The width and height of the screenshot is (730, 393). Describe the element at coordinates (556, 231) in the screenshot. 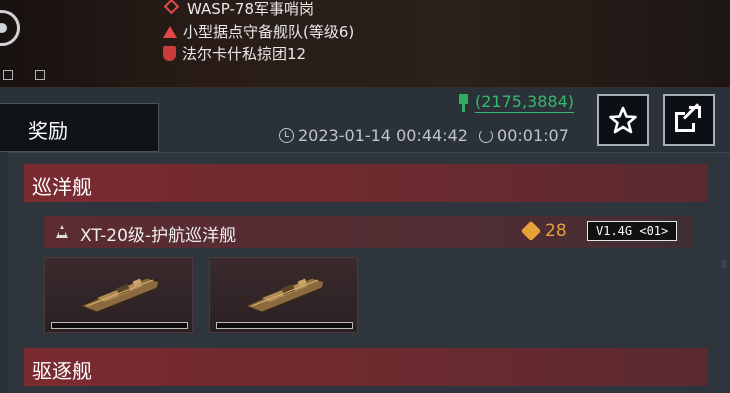

I see `ship-cost: 28` at that location.